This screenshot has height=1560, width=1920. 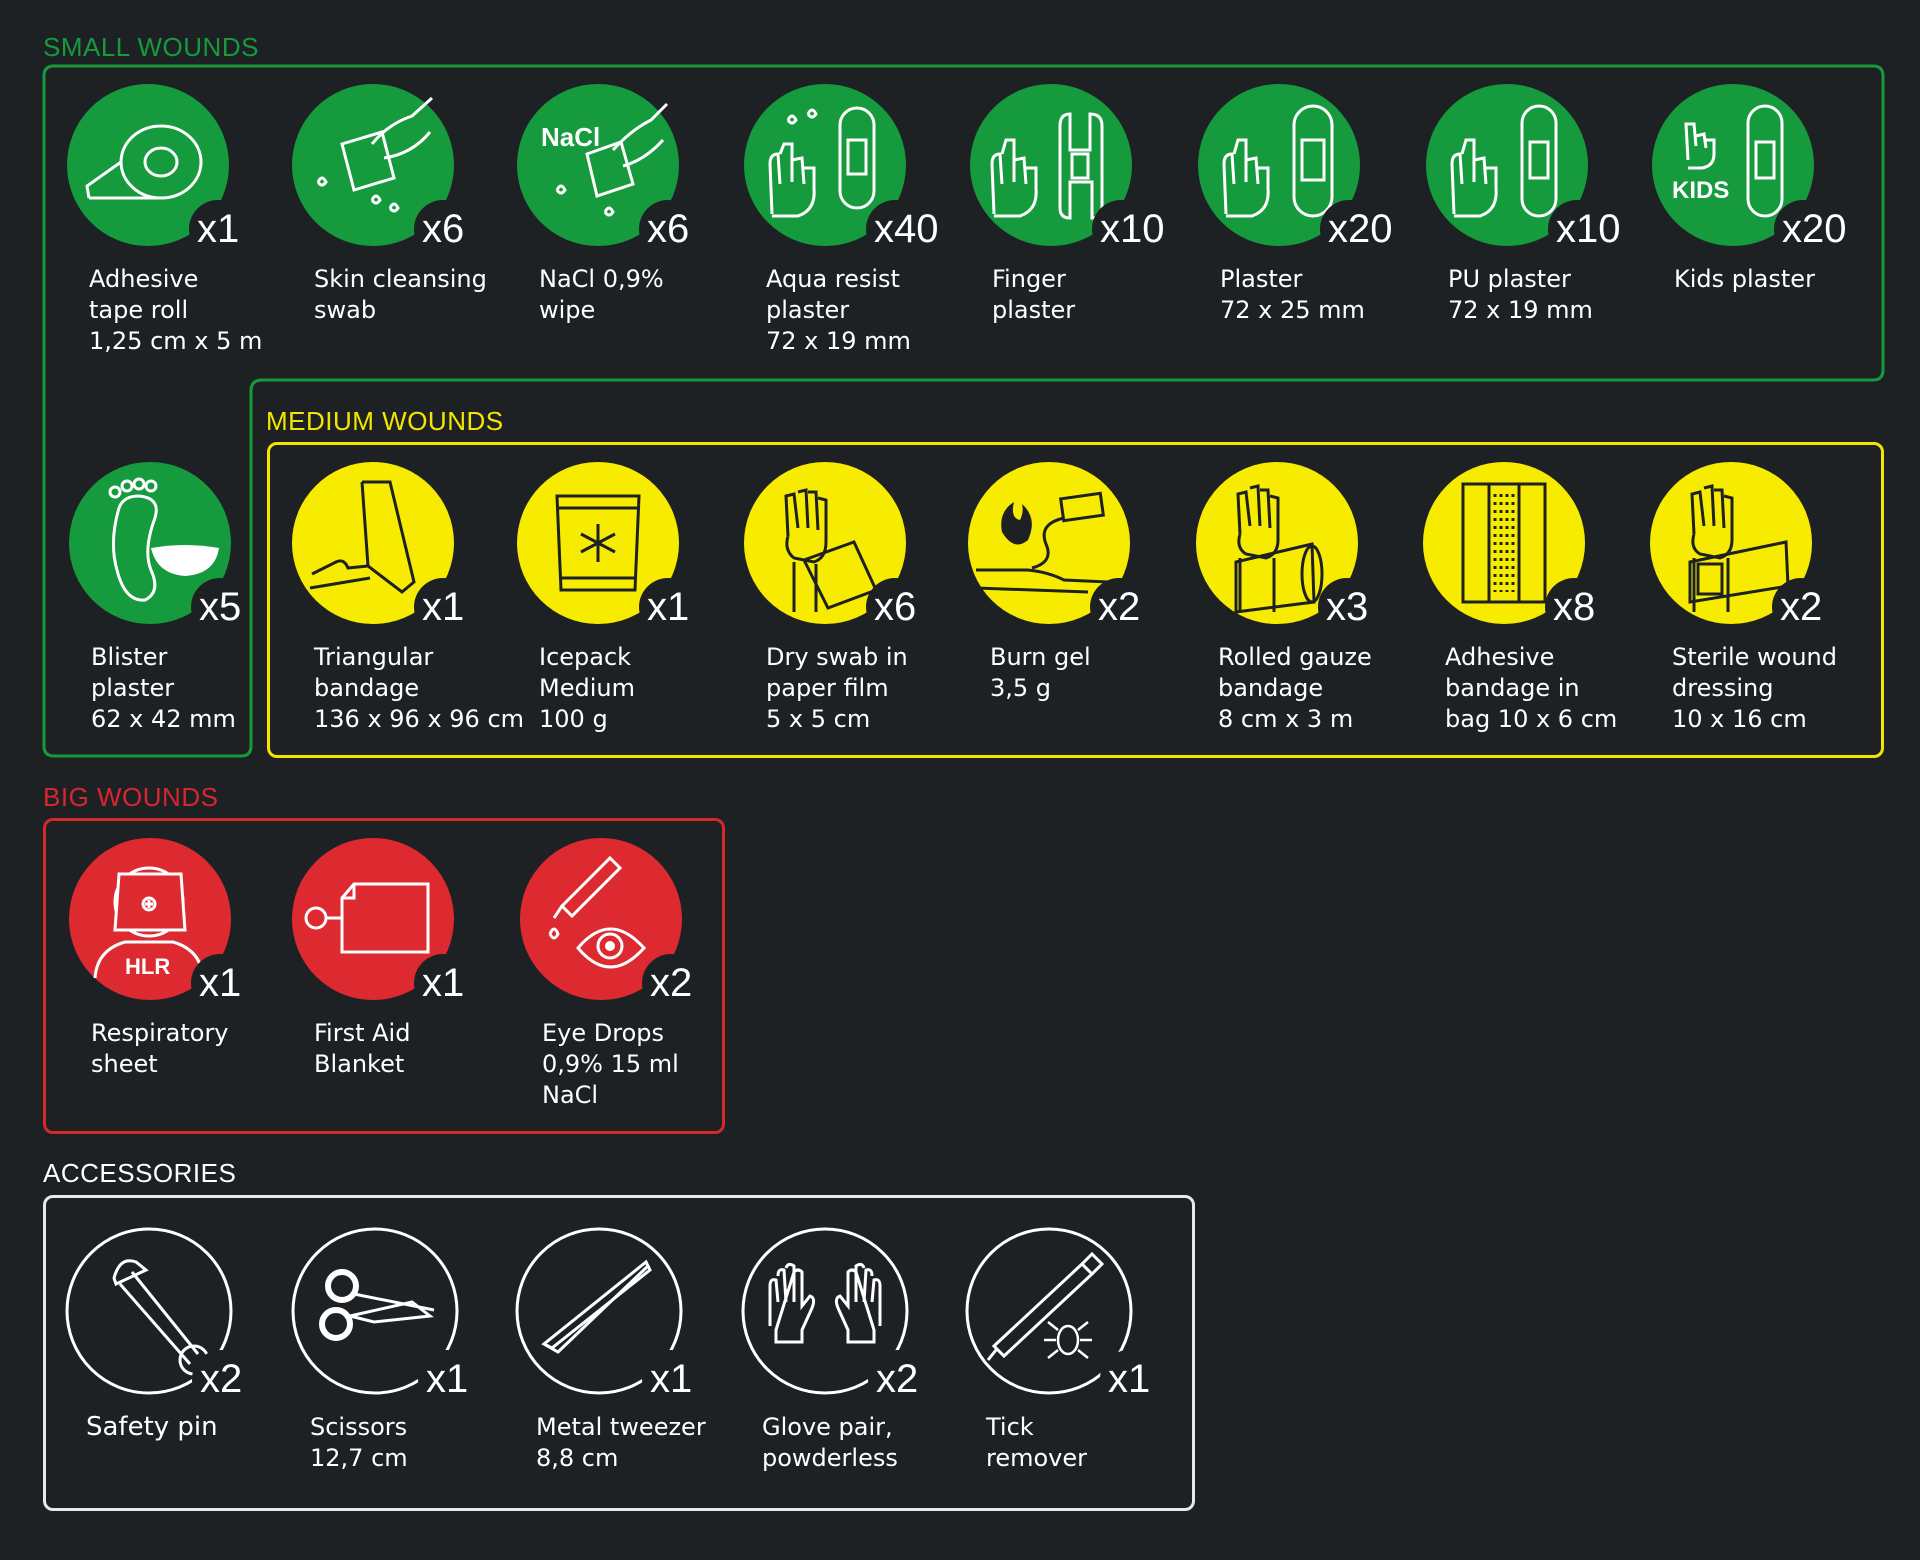 I want to click on quantity-badge: x40, so click(x=906, y=229).